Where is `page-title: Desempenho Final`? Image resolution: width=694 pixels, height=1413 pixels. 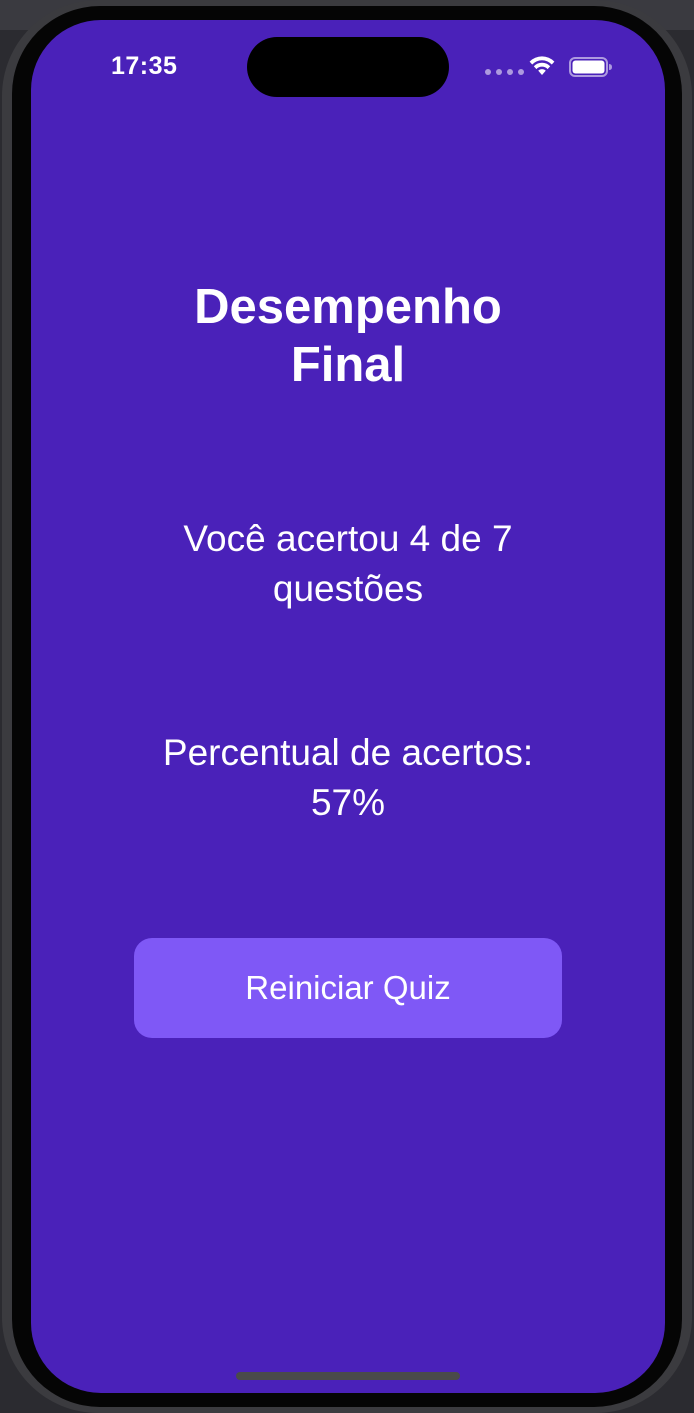 page-title: Desempenho Final is located at coordinates (348, 336).